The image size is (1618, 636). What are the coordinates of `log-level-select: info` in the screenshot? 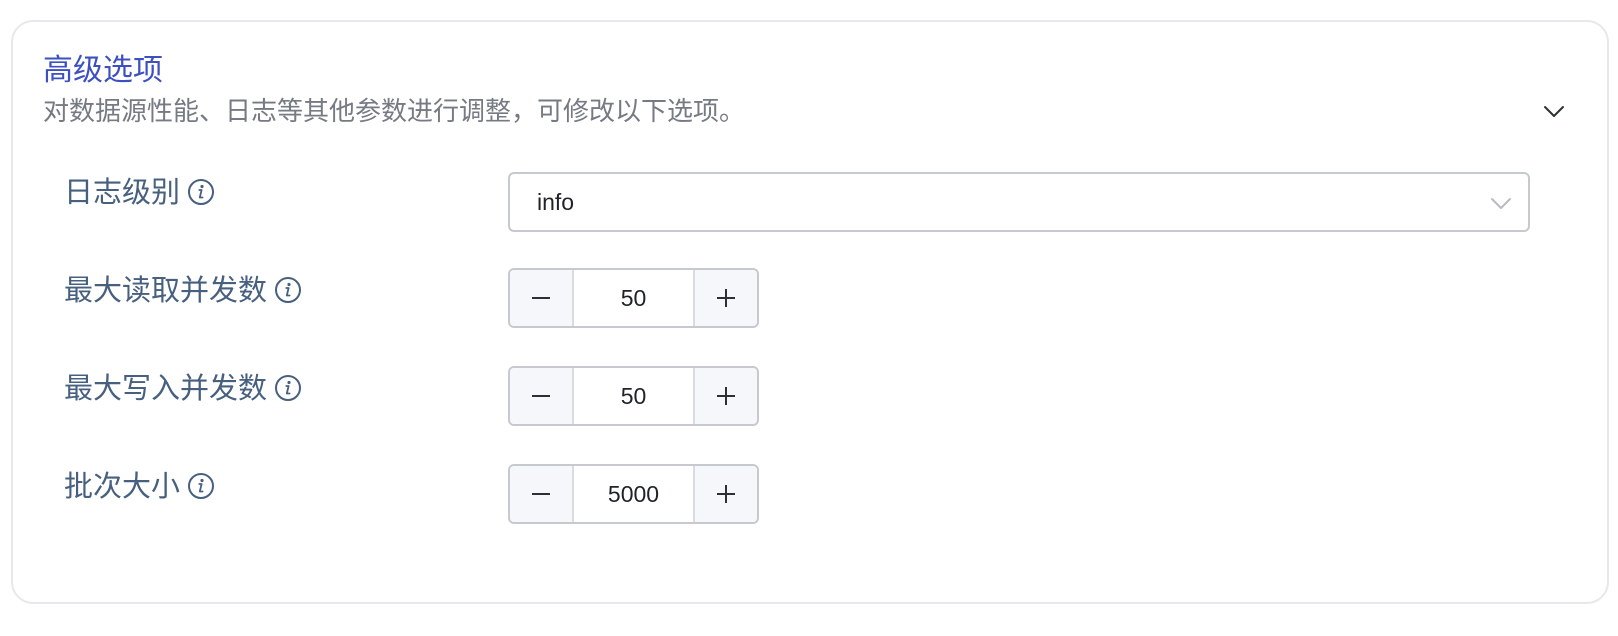 It's located at (1019, 202).